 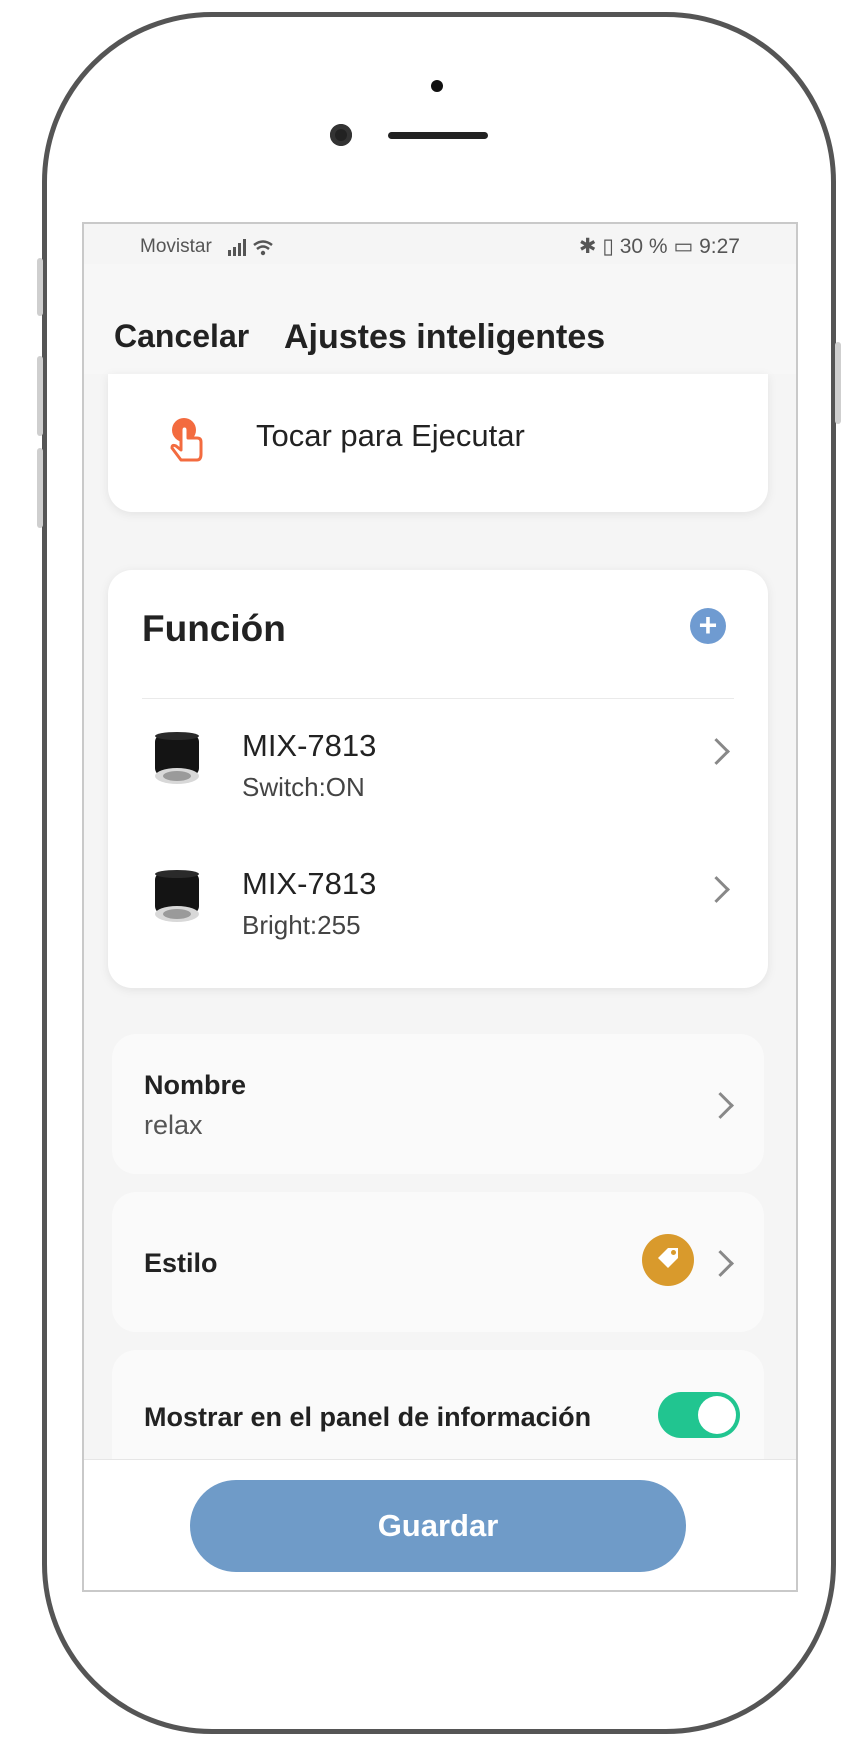 What do you see at coordinates (390, 435) in the screenshot?
I see `tap-to-run-label: Tocar para Ejecutar` at bounding box center [390, 435].